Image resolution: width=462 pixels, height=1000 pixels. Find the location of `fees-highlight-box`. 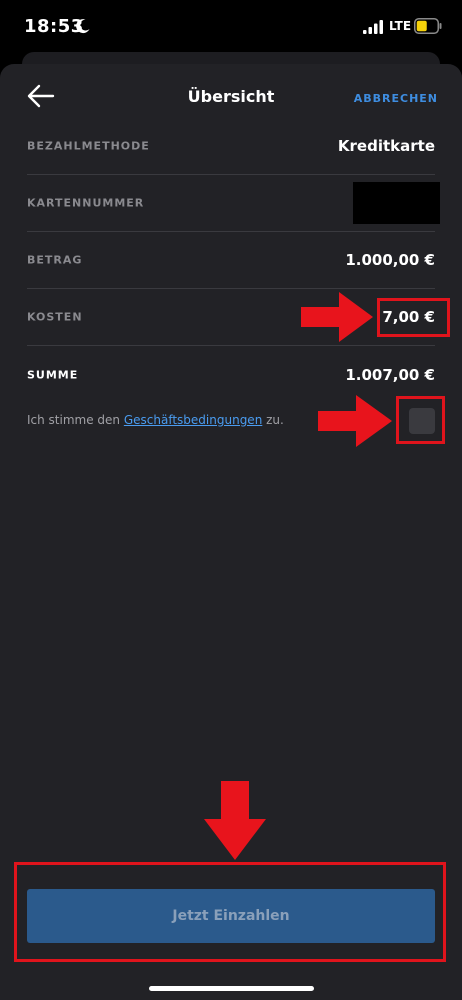

fees-highlight-box is located at coordinates (413, 317).